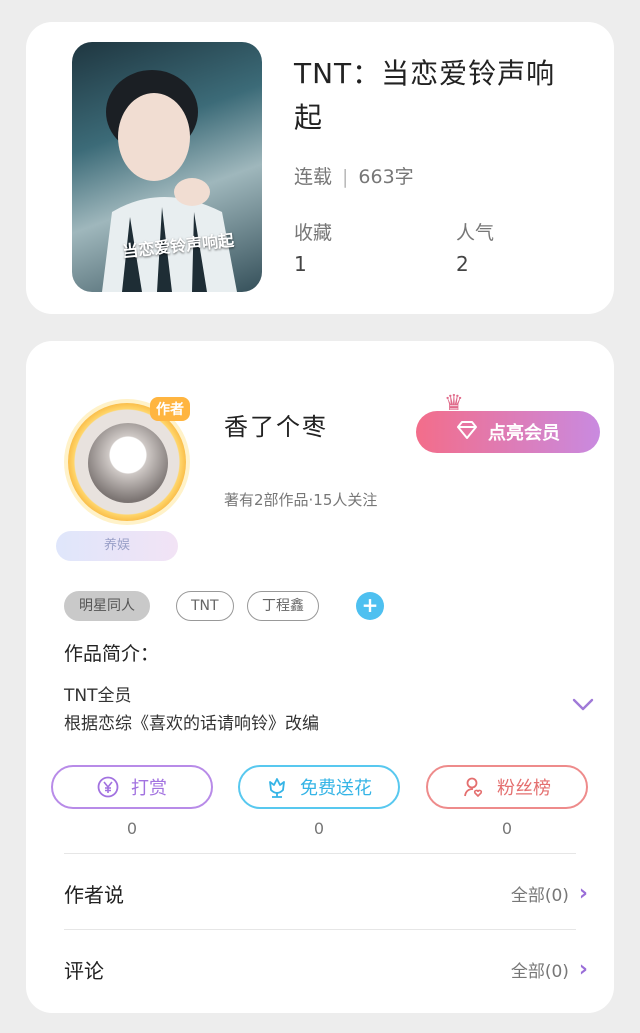 This screenshot has height=1033, width=640. I want to click on author-notes-count: 全部(0), so click(539, 896).